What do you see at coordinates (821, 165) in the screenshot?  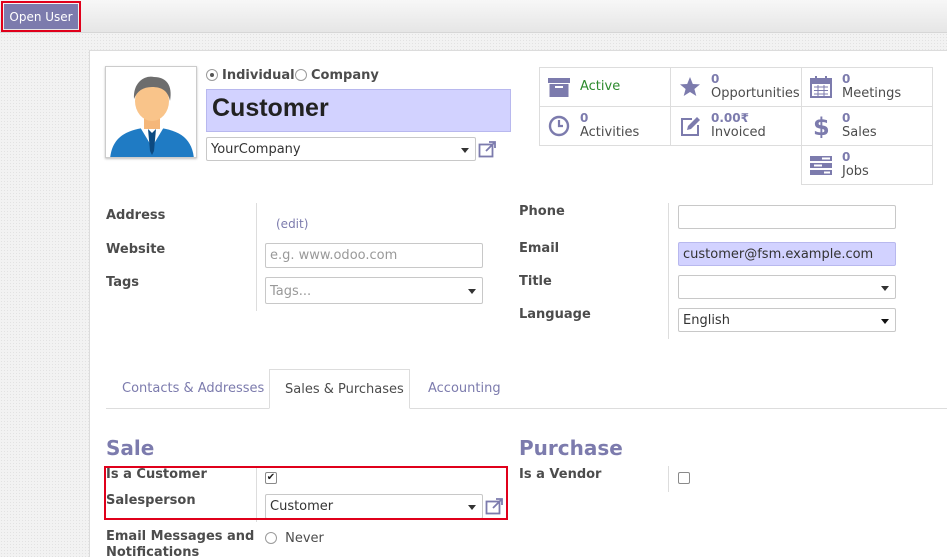 I see `tasks-icon` at bounding box center [821, 165].